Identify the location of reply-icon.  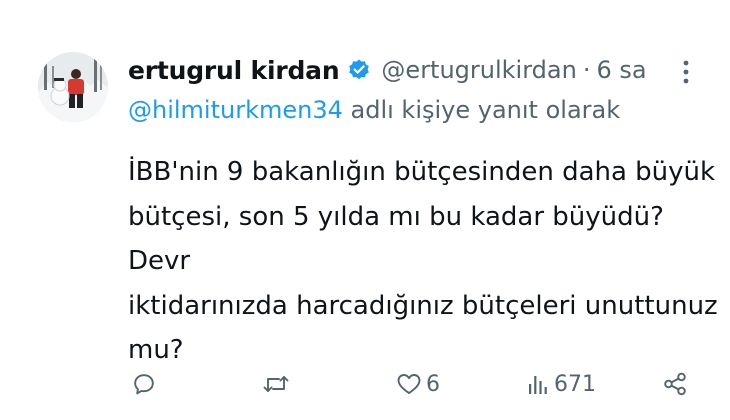
(144, 384).